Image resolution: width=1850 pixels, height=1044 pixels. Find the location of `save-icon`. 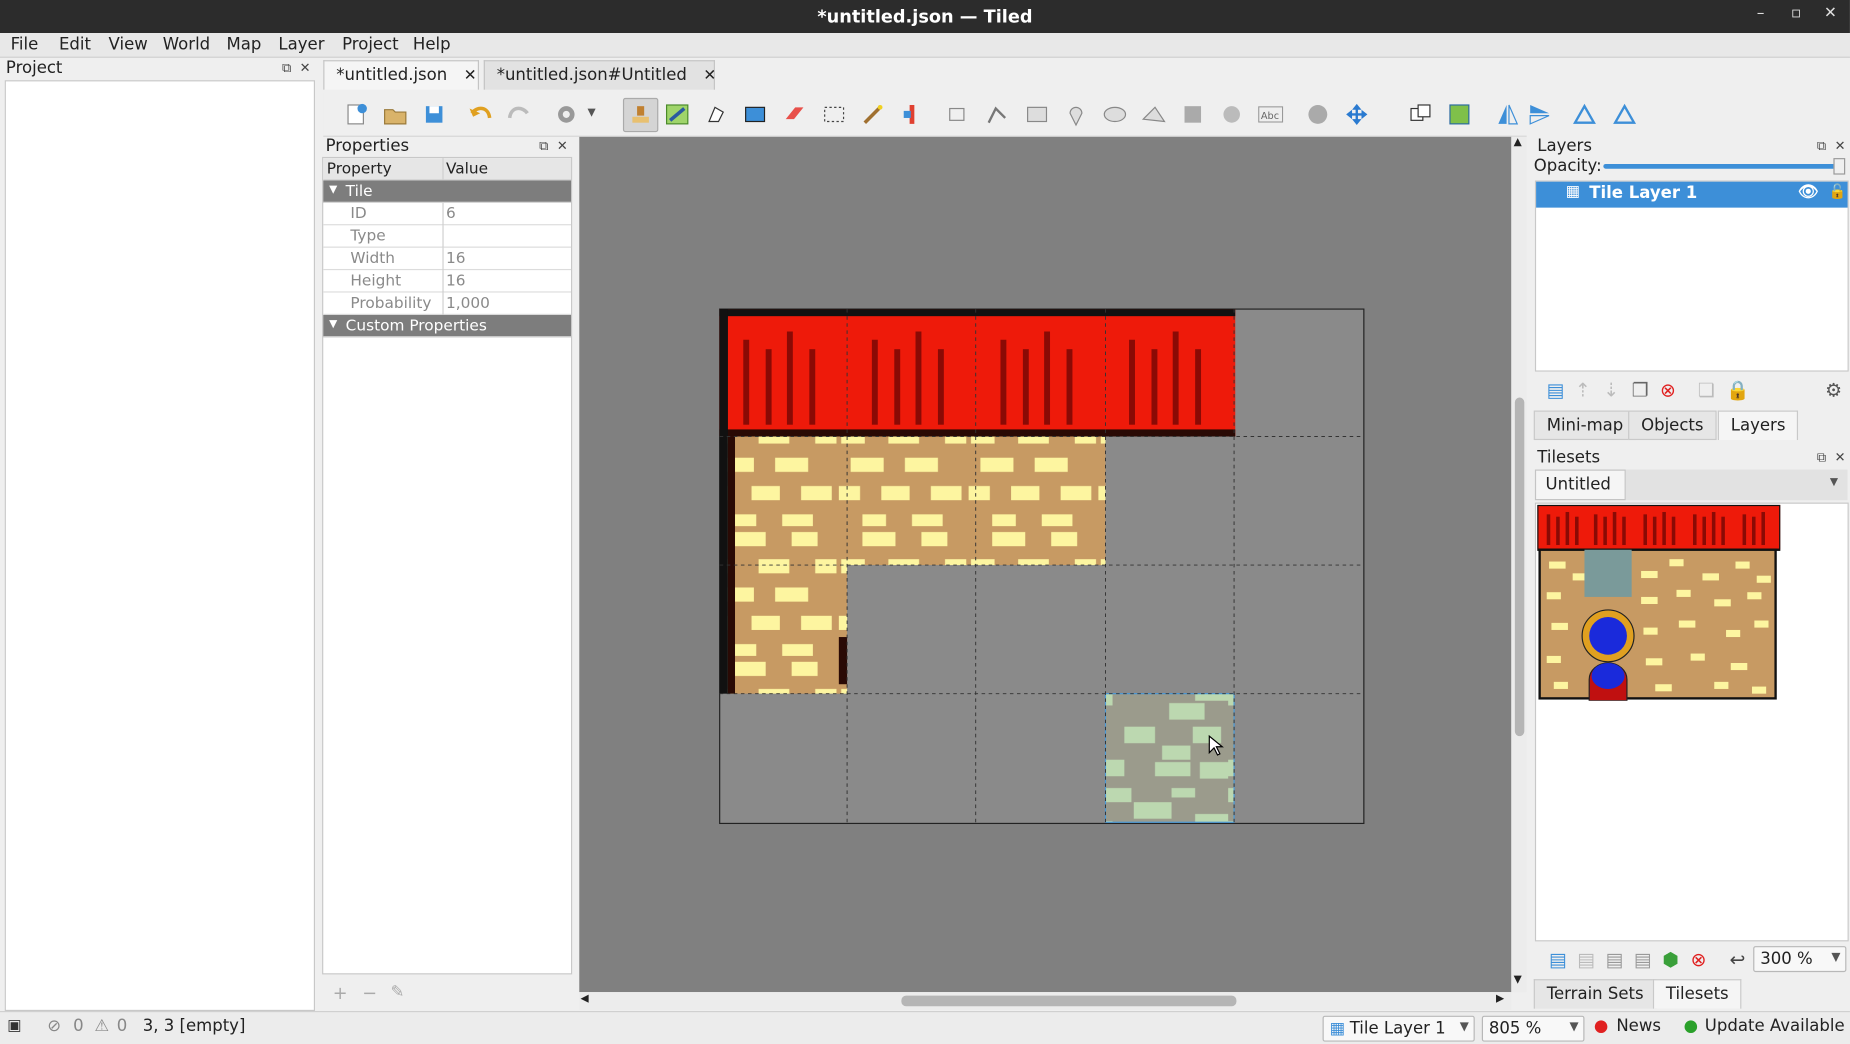

save-icon is located at coordinates (434, 114).